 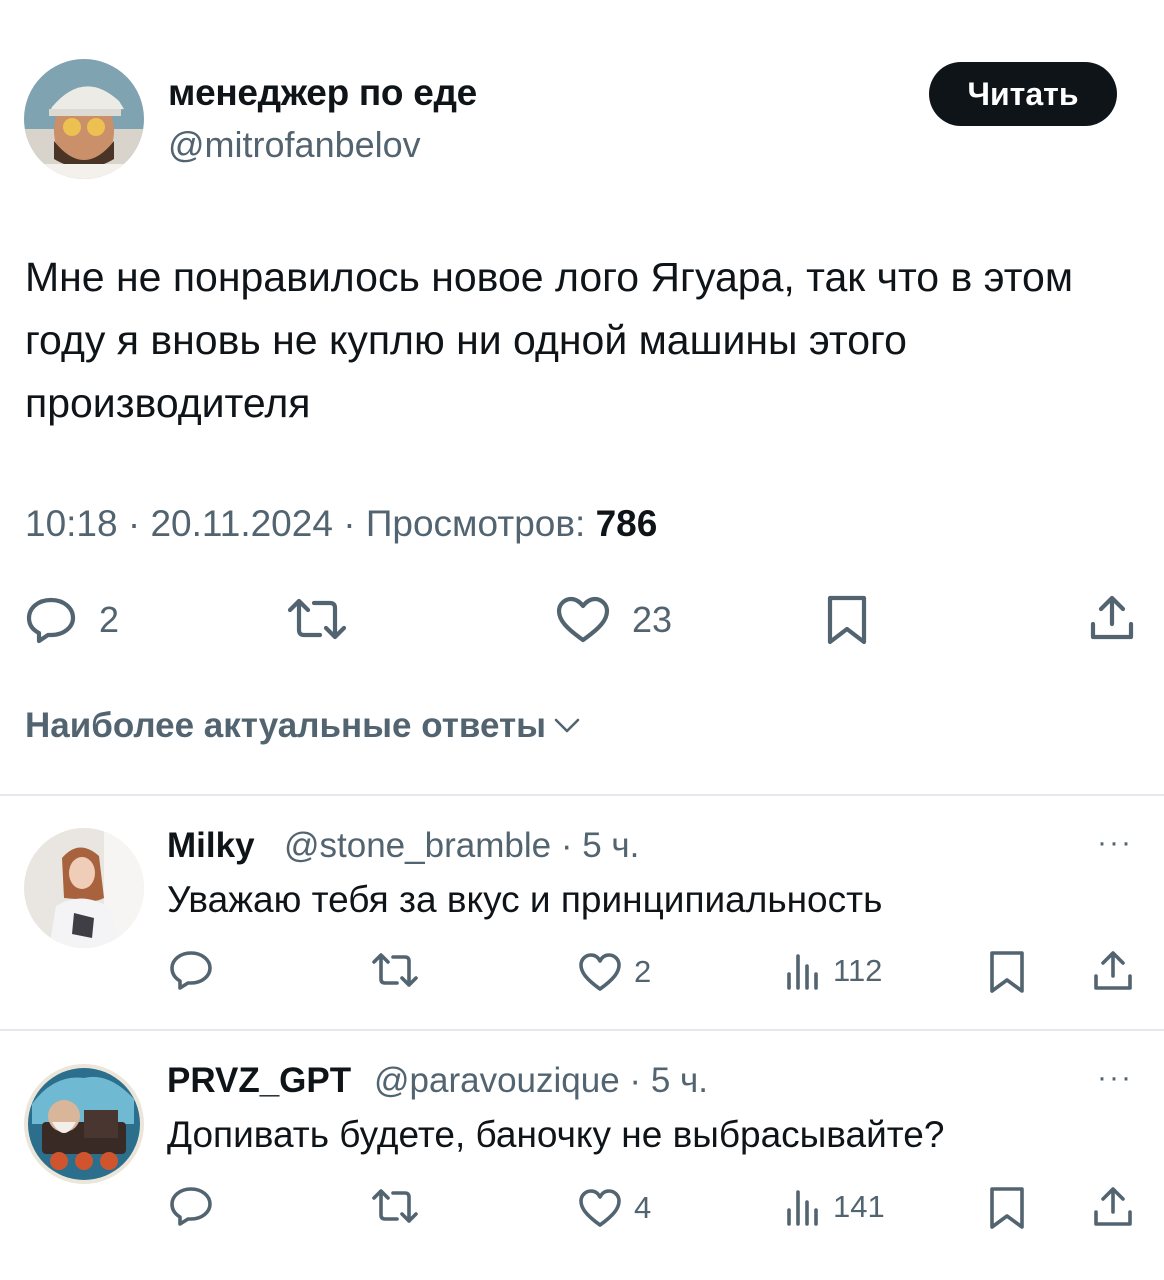 What do you see at coordinates (626, 523) in the screenshot?
I see `views-count: 786` at bounding box center [626, 523].